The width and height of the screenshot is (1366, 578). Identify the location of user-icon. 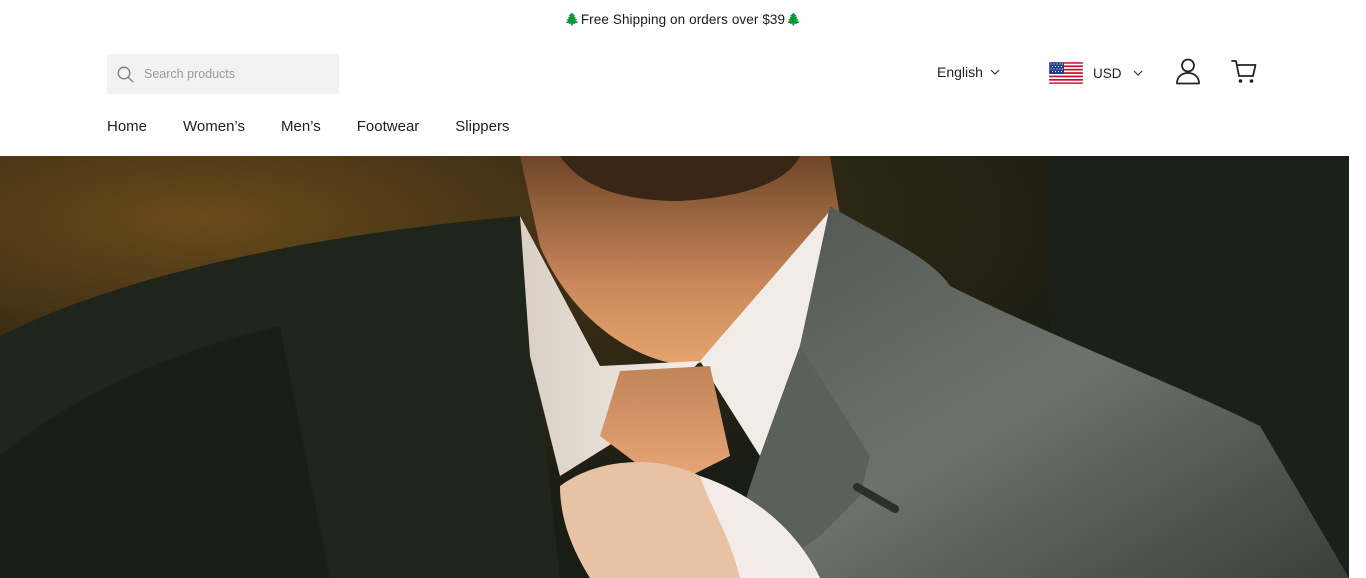
(1188, 71).